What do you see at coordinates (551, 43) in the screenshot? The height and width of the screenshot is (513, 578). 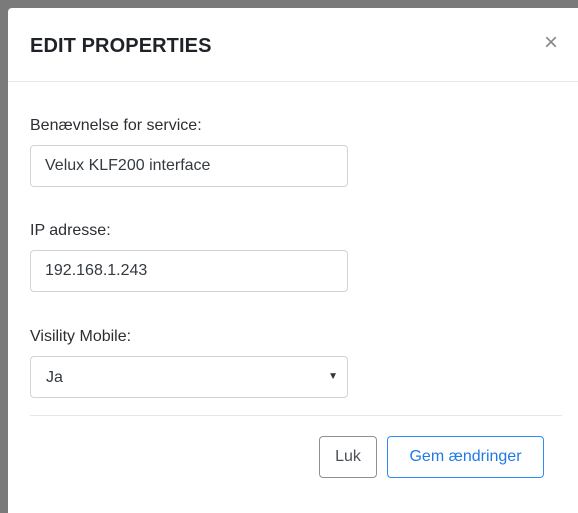 I see `close-icon: ×` at bounding box center [551, 43].